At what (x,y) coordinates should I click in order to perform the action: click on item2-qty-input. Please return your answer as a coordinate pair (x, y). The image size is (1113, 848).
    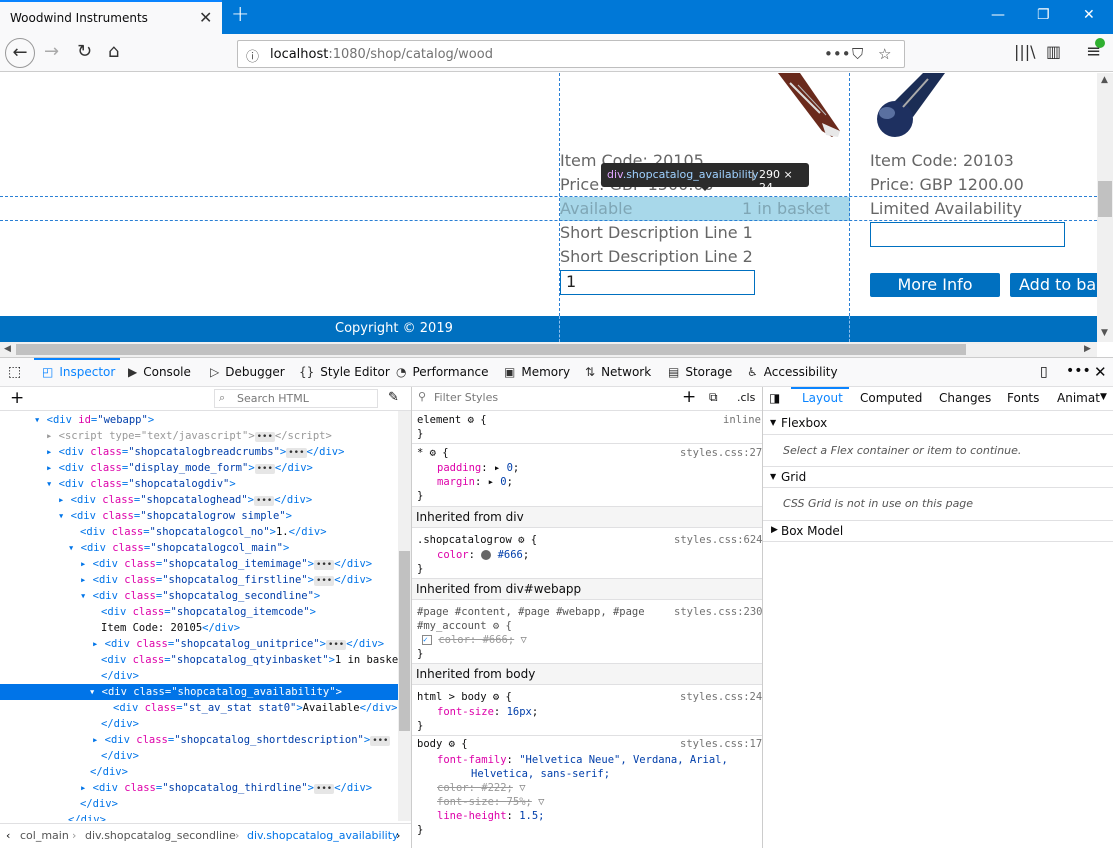
    Looking at the image, I should click on (967, 234).